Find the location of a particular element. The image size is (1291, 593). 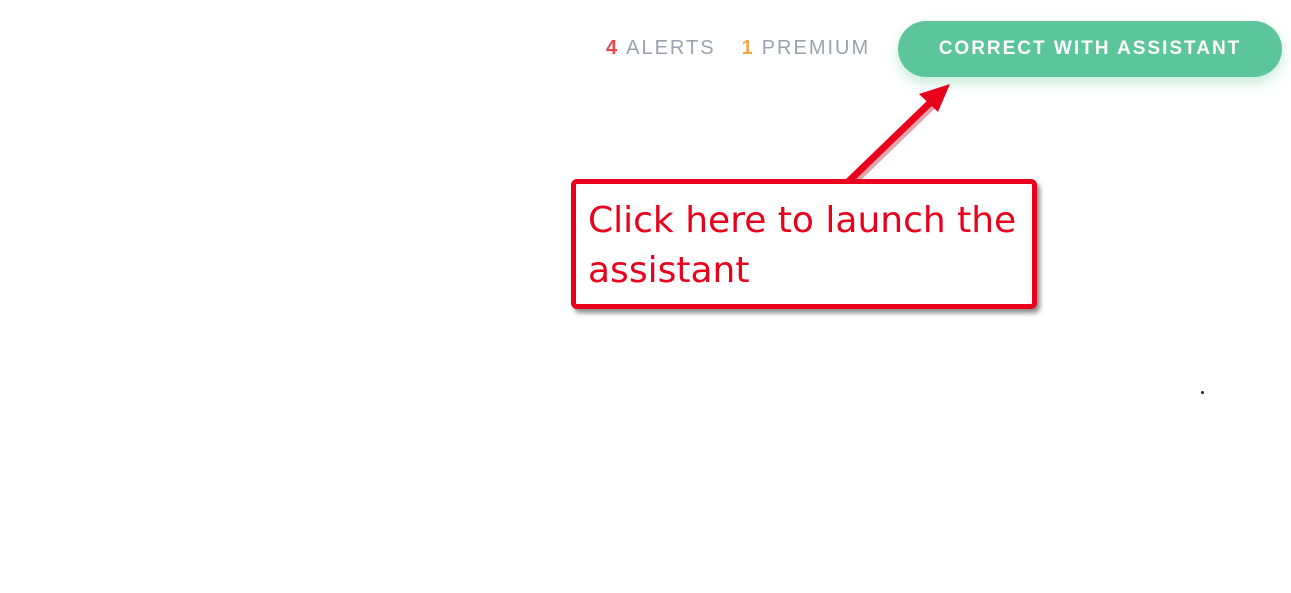

annotation-text: Click here to launch the assistant is located at coordinates (802, 245).